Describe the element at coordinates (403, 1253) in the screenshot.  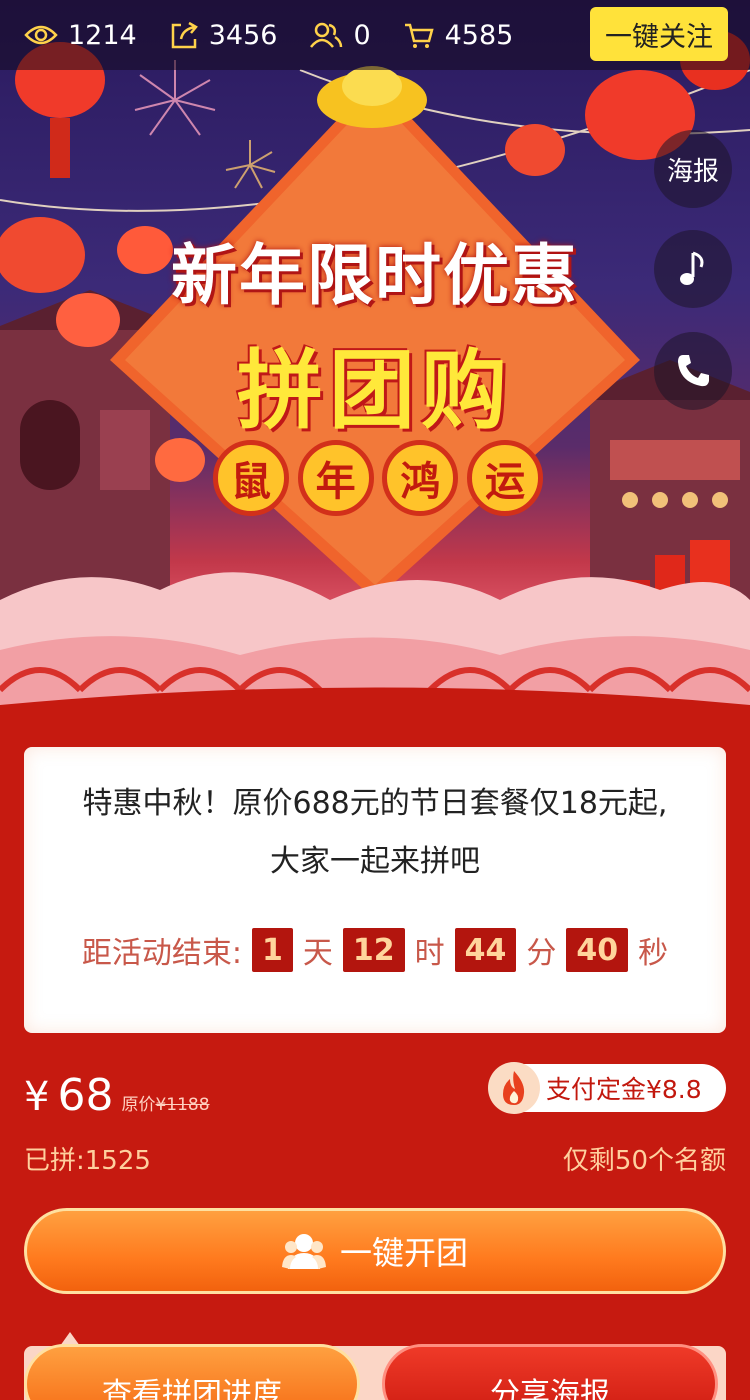
I see `start-group-label: 一键开团` at that location.